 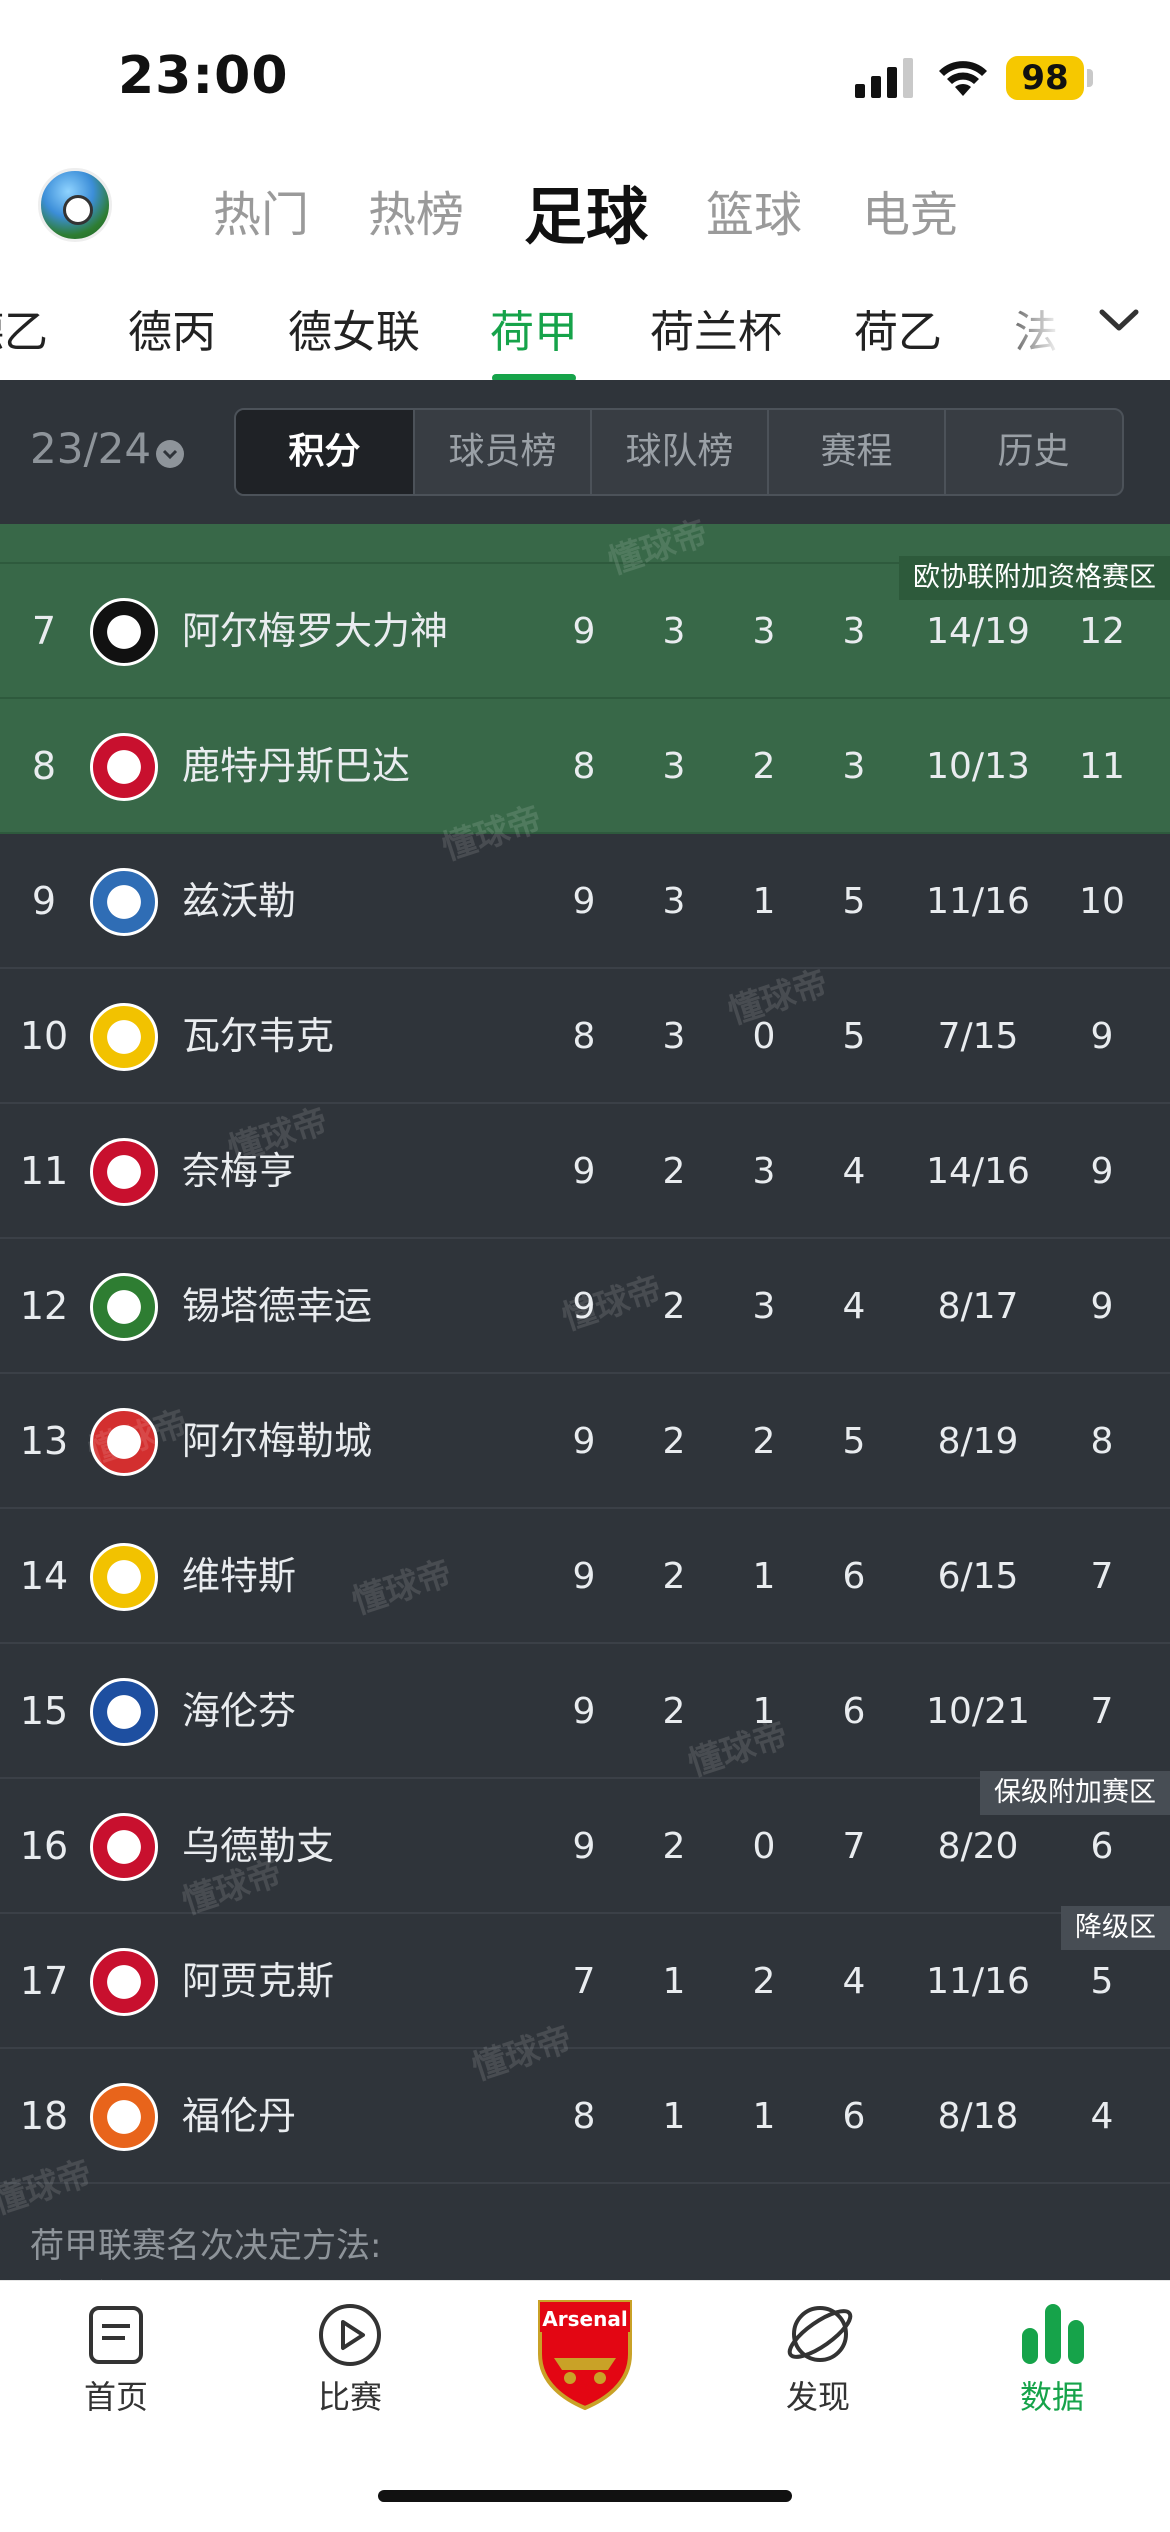 What do you see at coordinates (1115, 1928) in the screenshot?
I see `zone-label: 降级区` at bounding box center [1115, 1928].